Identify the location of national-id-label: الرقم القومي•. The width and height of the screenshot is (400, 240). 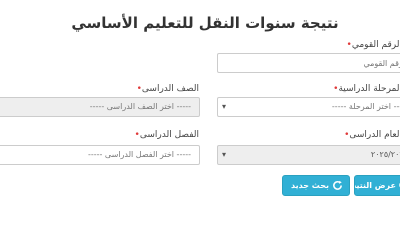
(372, 45).